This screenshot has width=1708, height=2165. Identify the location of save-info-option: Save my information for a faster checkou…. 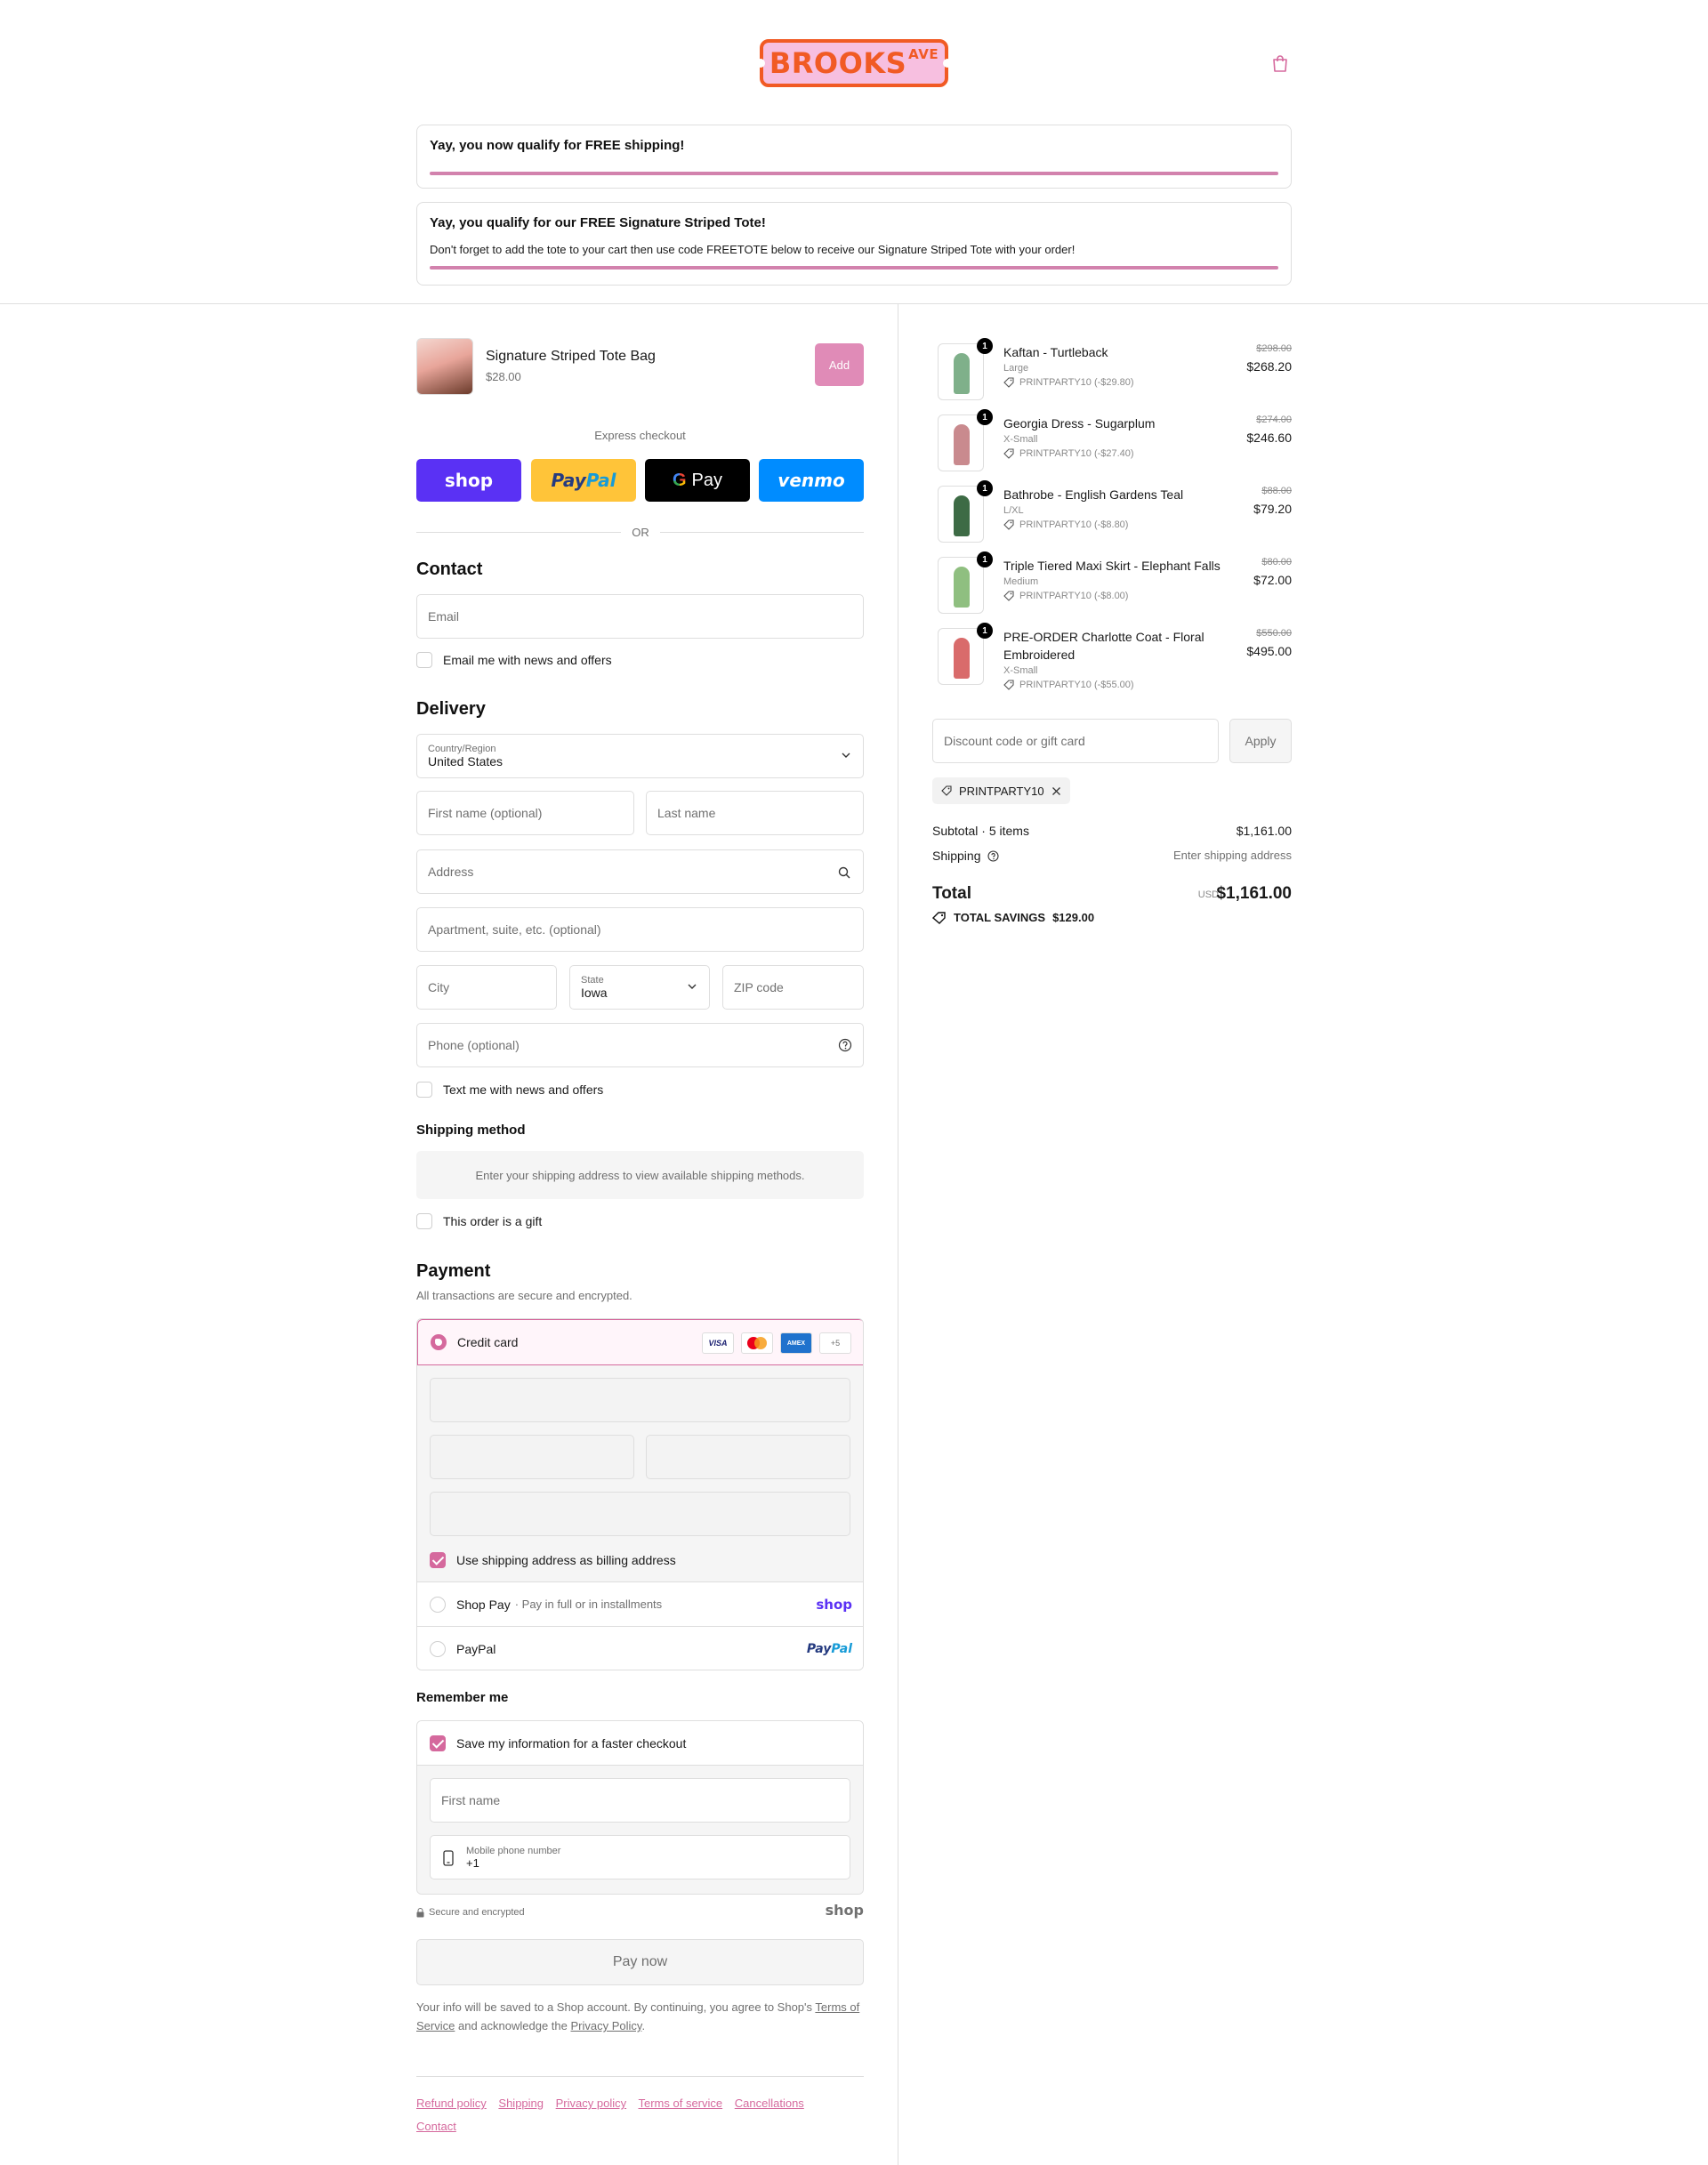
(640, 1743).